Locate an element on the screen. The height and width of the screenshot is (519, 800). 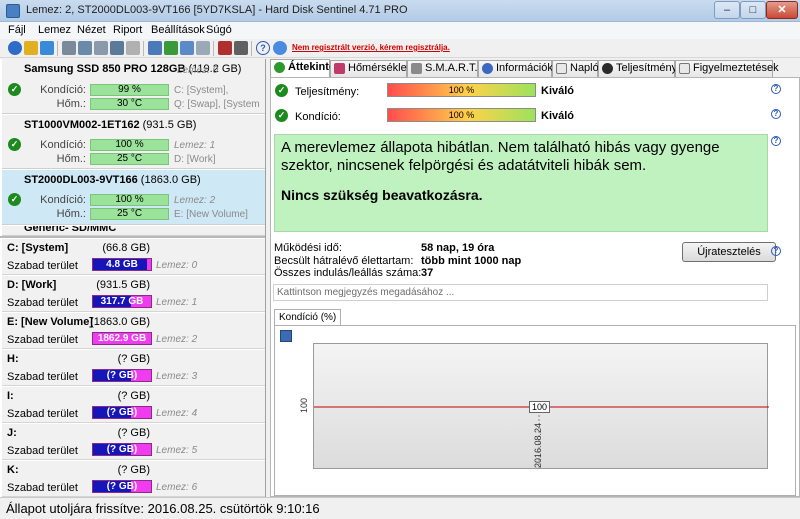
thermometer-icon is located at coordinates (339, 68).